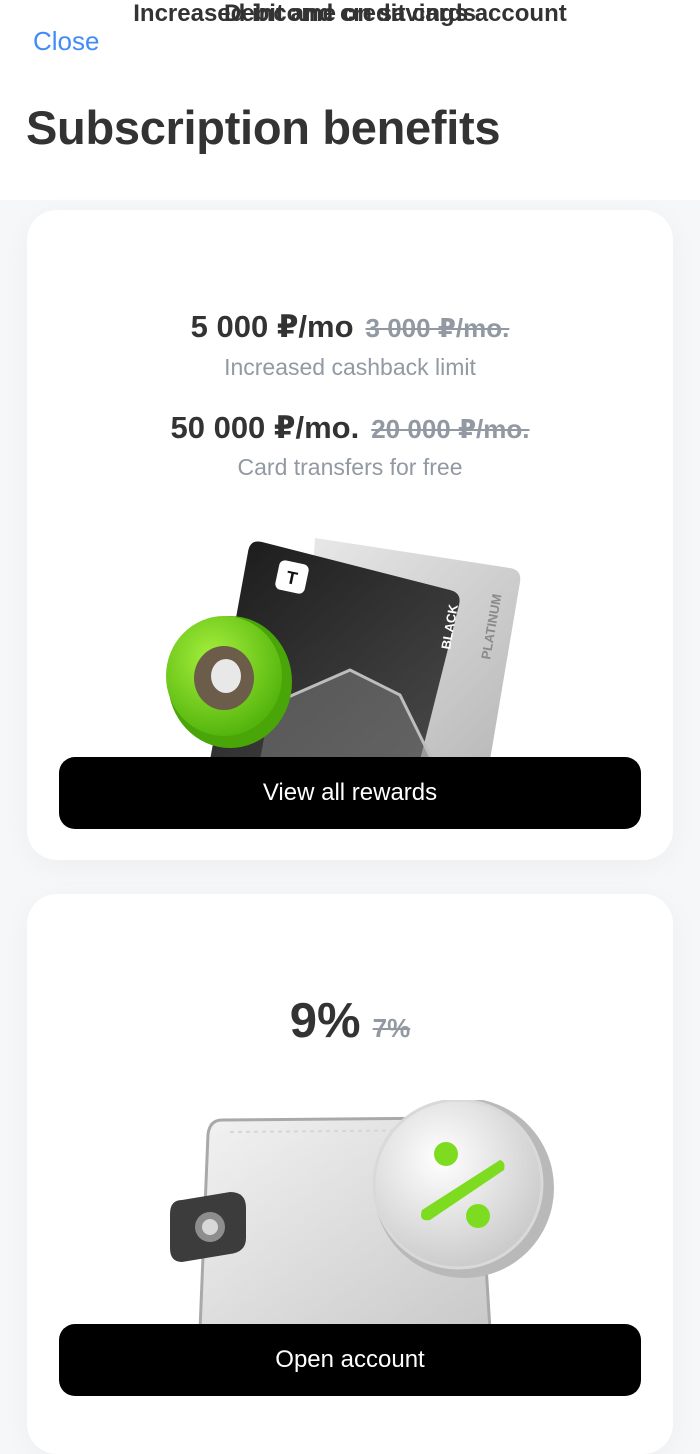 This screenshot has width=700, height=1454. Describe the element at coordinates (391, 1028) in the screenshot. I see `savings-rate-old-value: 7%` at that location.